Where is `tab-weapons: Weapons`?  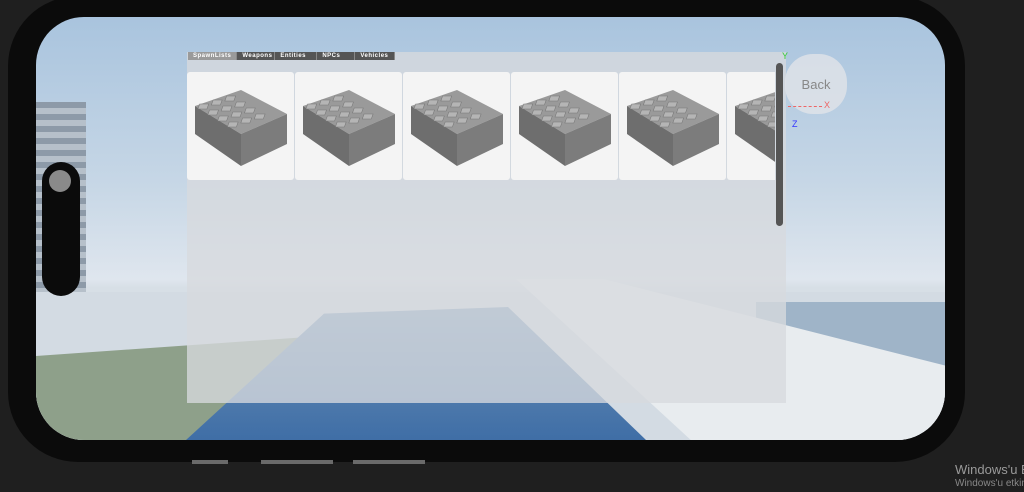 tab-weapons: Weapons is located at coordinates (256, 56).